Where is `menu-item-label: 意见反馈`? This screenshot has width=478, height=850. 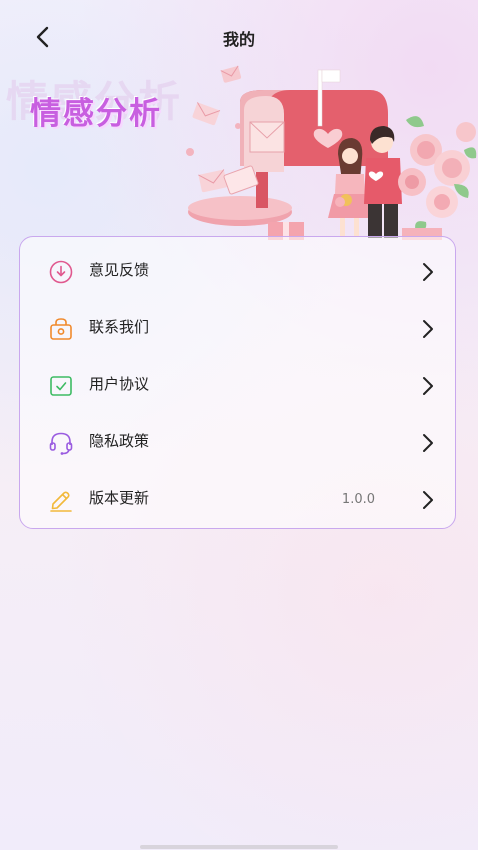 menu-item-label: 意见反馈 is located at coordinates (119, 270).